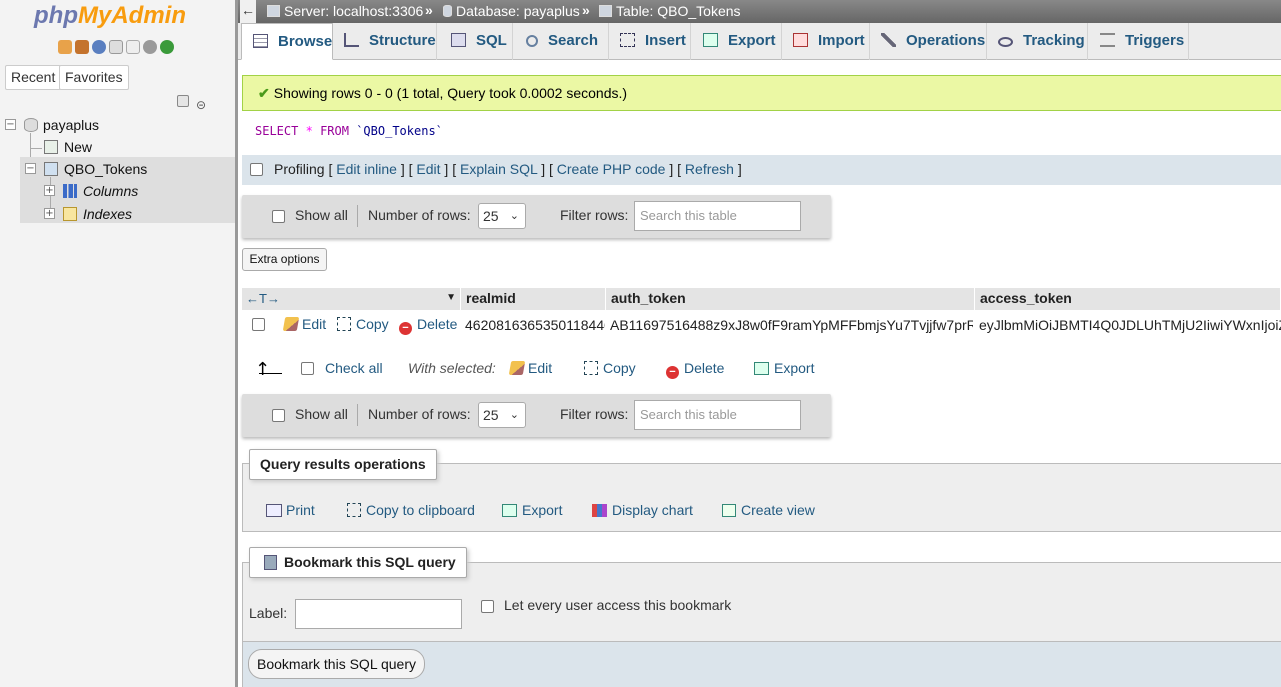 This screenshot has width=1281, height=687. Describe the element at coordinates (826, 41) in the screenshot. I see `tab-import: Import` at that location.